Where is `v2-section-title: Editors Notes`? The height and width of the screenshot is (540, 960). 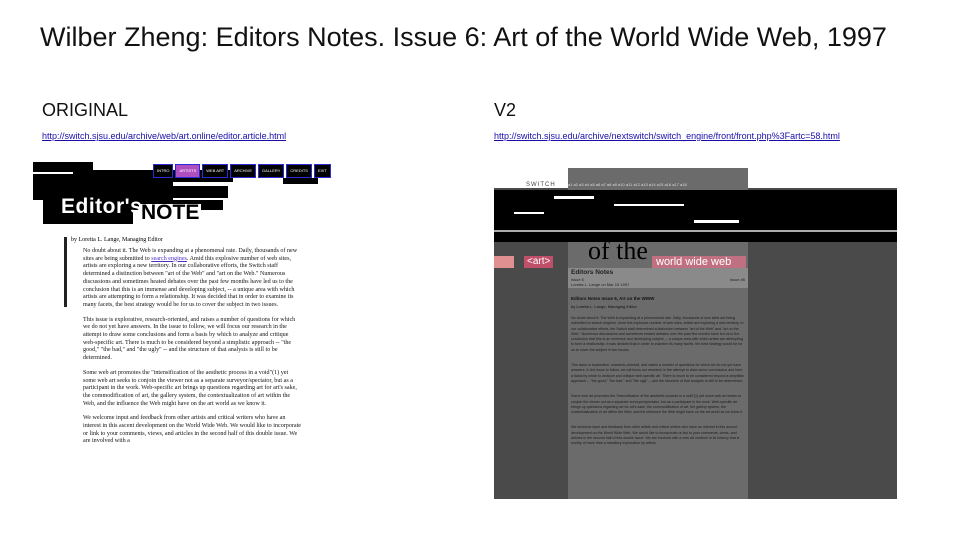 v2-section-title: Editors Notes is located at coordinates (658, 272).